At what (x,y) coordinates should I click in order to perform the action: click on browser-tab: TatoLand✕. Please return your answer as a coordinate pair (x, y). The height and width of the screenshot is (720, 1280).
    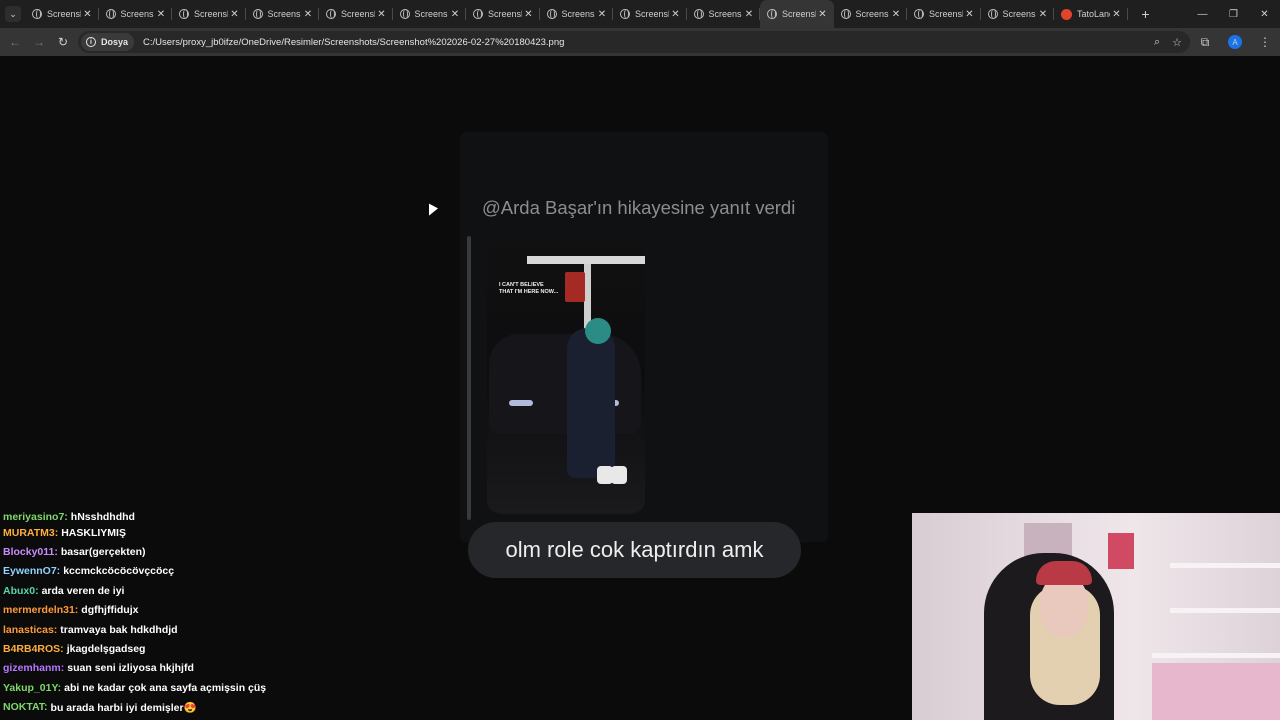
    Looking at the image, I should click on (1091, 14).